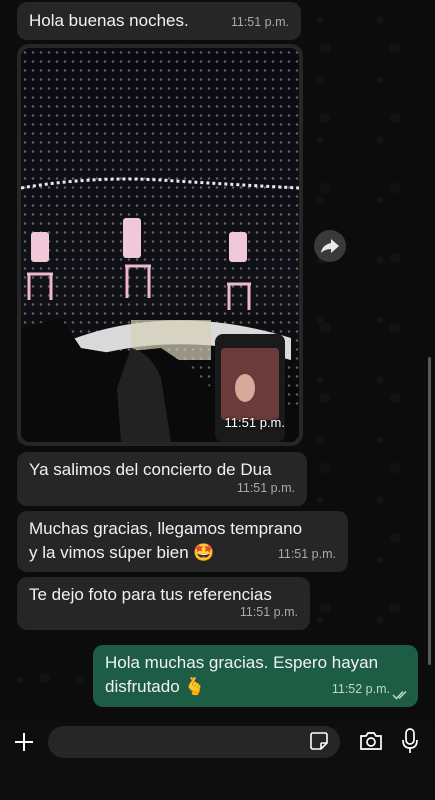 This screenshot has height=800, width=435. Describe the element at coordinates (194, 742) in the screenshot. I see `message-input` at that location.